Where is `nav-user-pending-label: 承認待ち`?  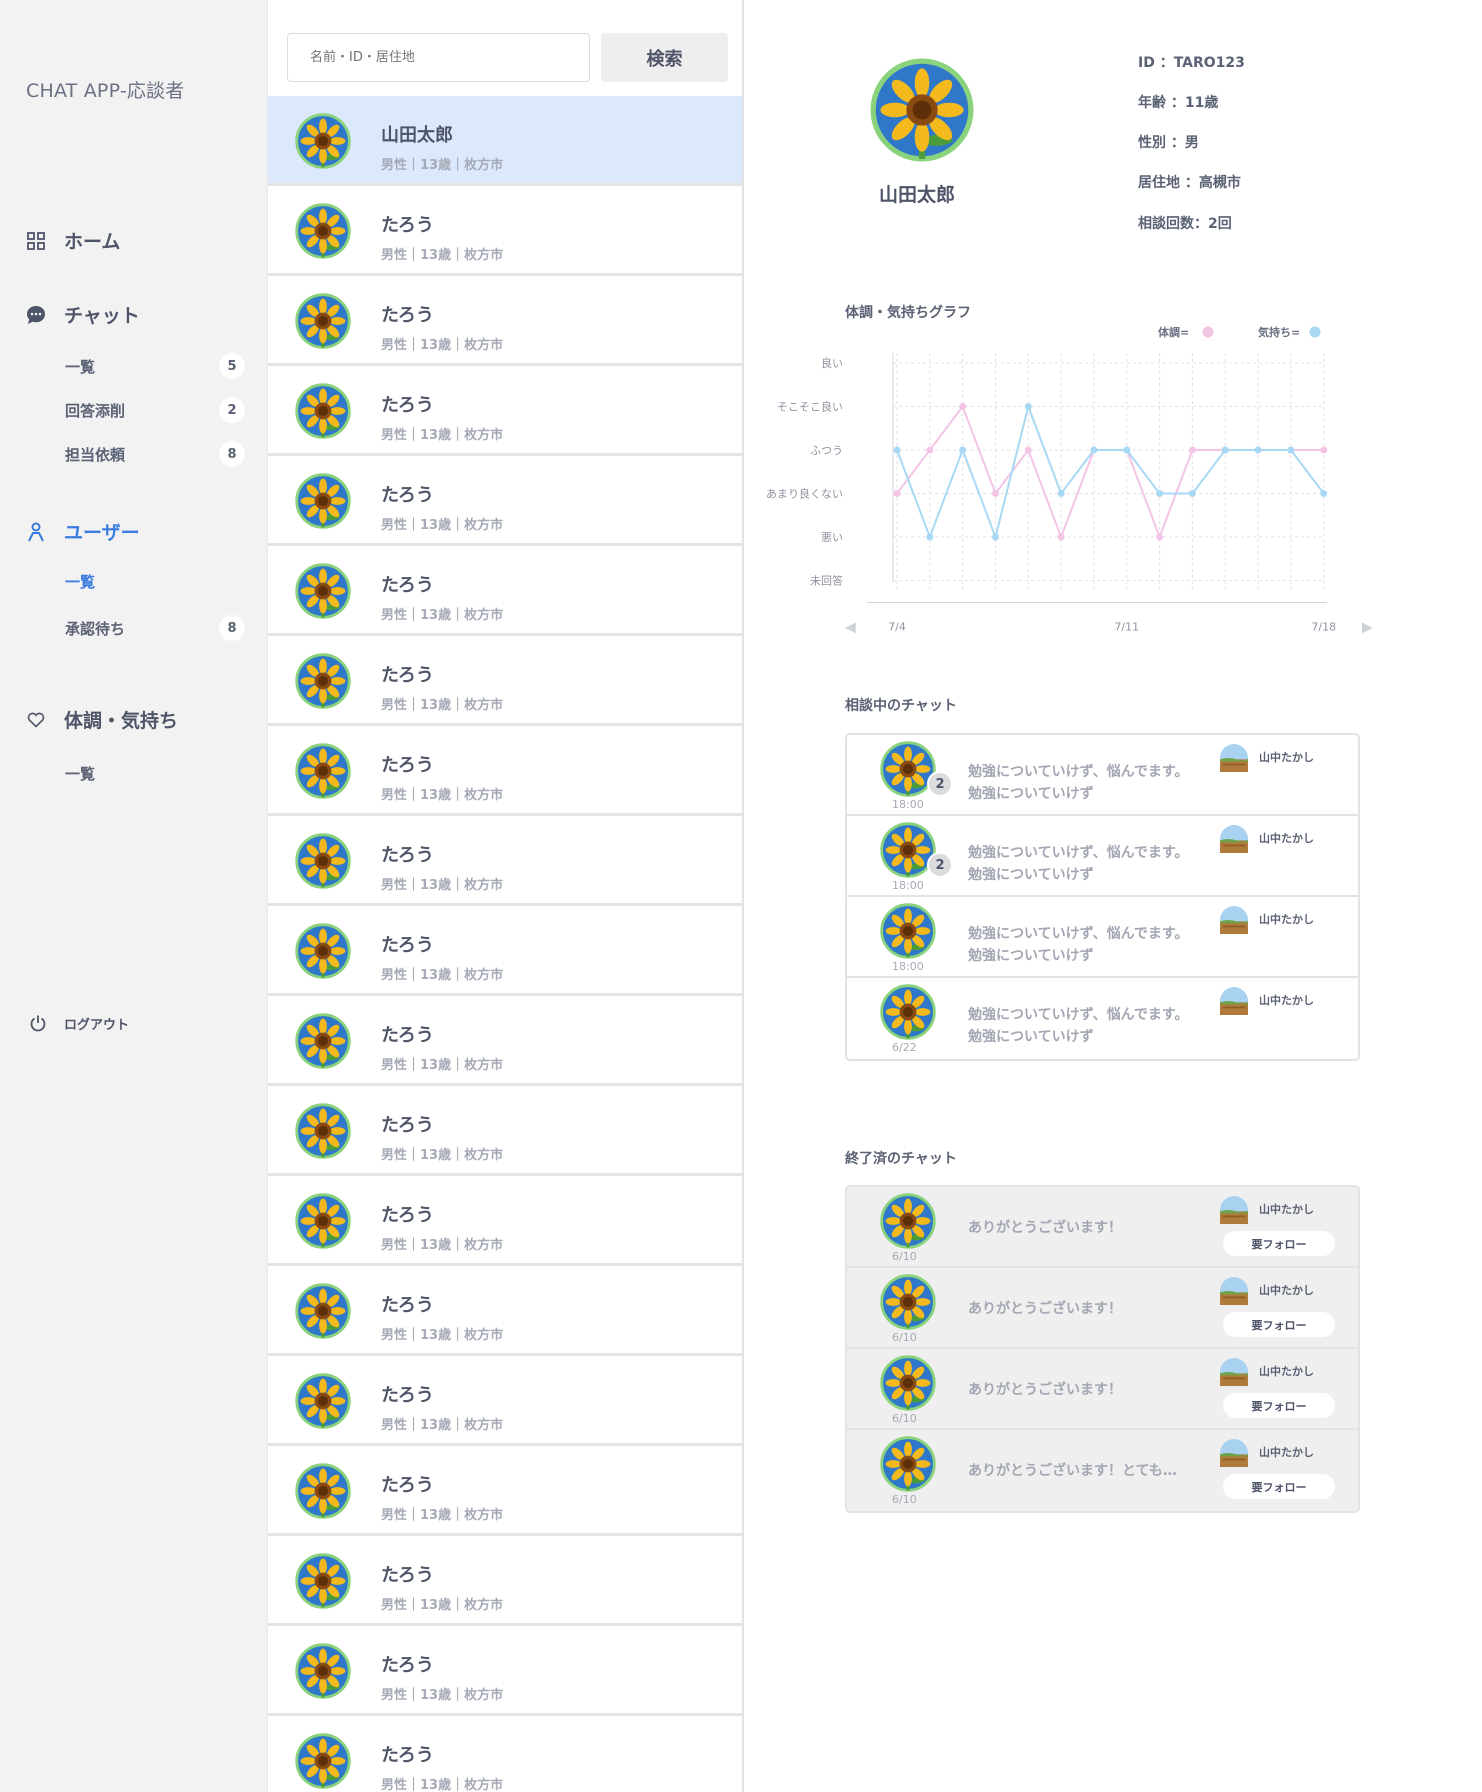 nav-user-pending-label: 承認待ち is located at coordinates (95, 628).